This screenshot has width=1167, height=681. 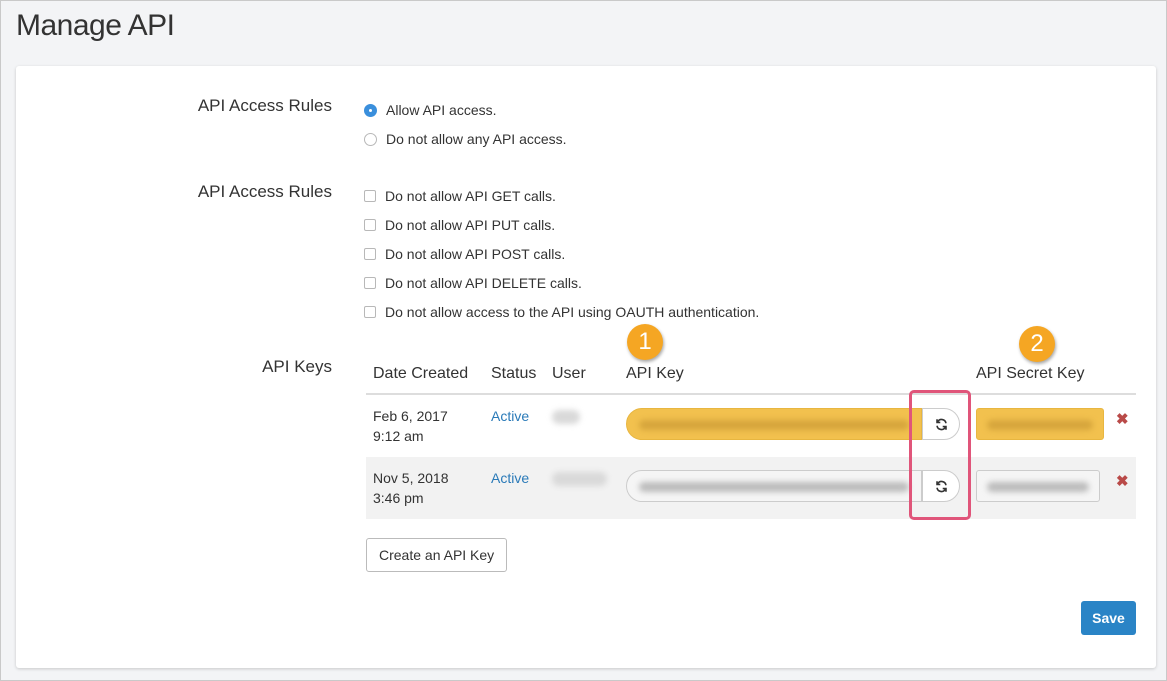 What do you see at coordinates (398, 498) in the screenshot?
I see `time-value: 3:46 pm` at bounding box center [398, 498].